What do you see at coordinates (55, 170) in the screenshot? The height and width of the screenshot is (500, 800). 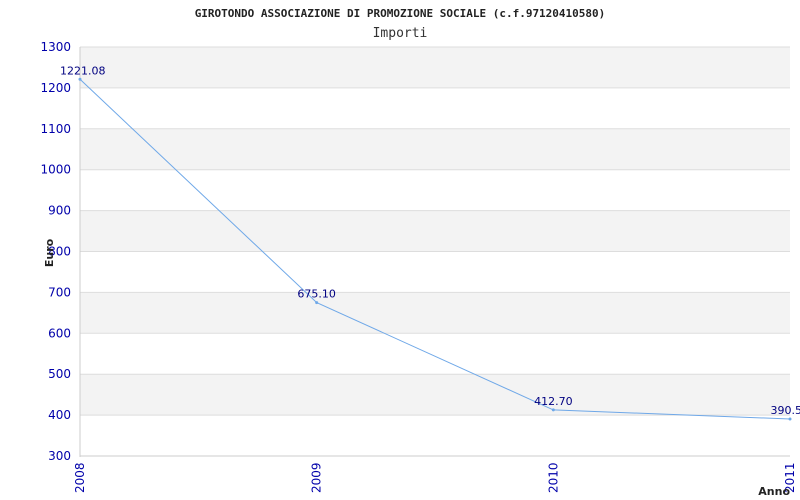 I see `y-tick-label: 1000` at bounding box center [55, 170].